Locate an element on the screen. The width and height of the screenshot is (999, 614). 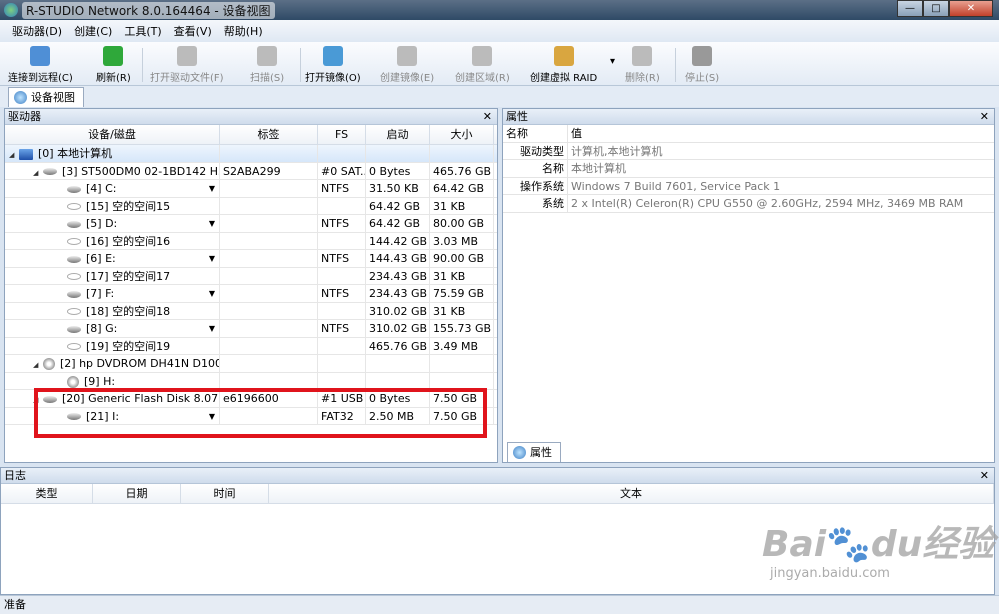
col-label: 标签 is located at coordinates (269, 134).